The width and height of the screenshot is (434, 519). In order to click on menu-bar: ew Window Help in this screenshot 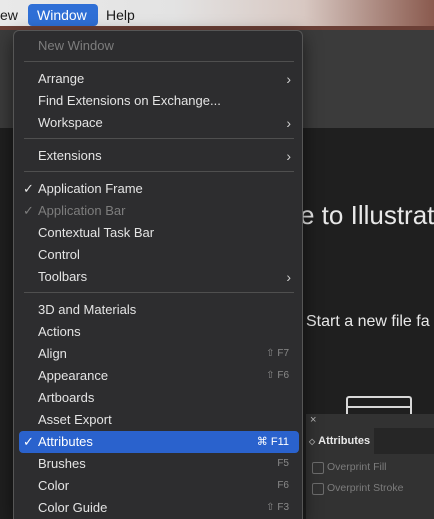, I will do `click(217, 15)`.